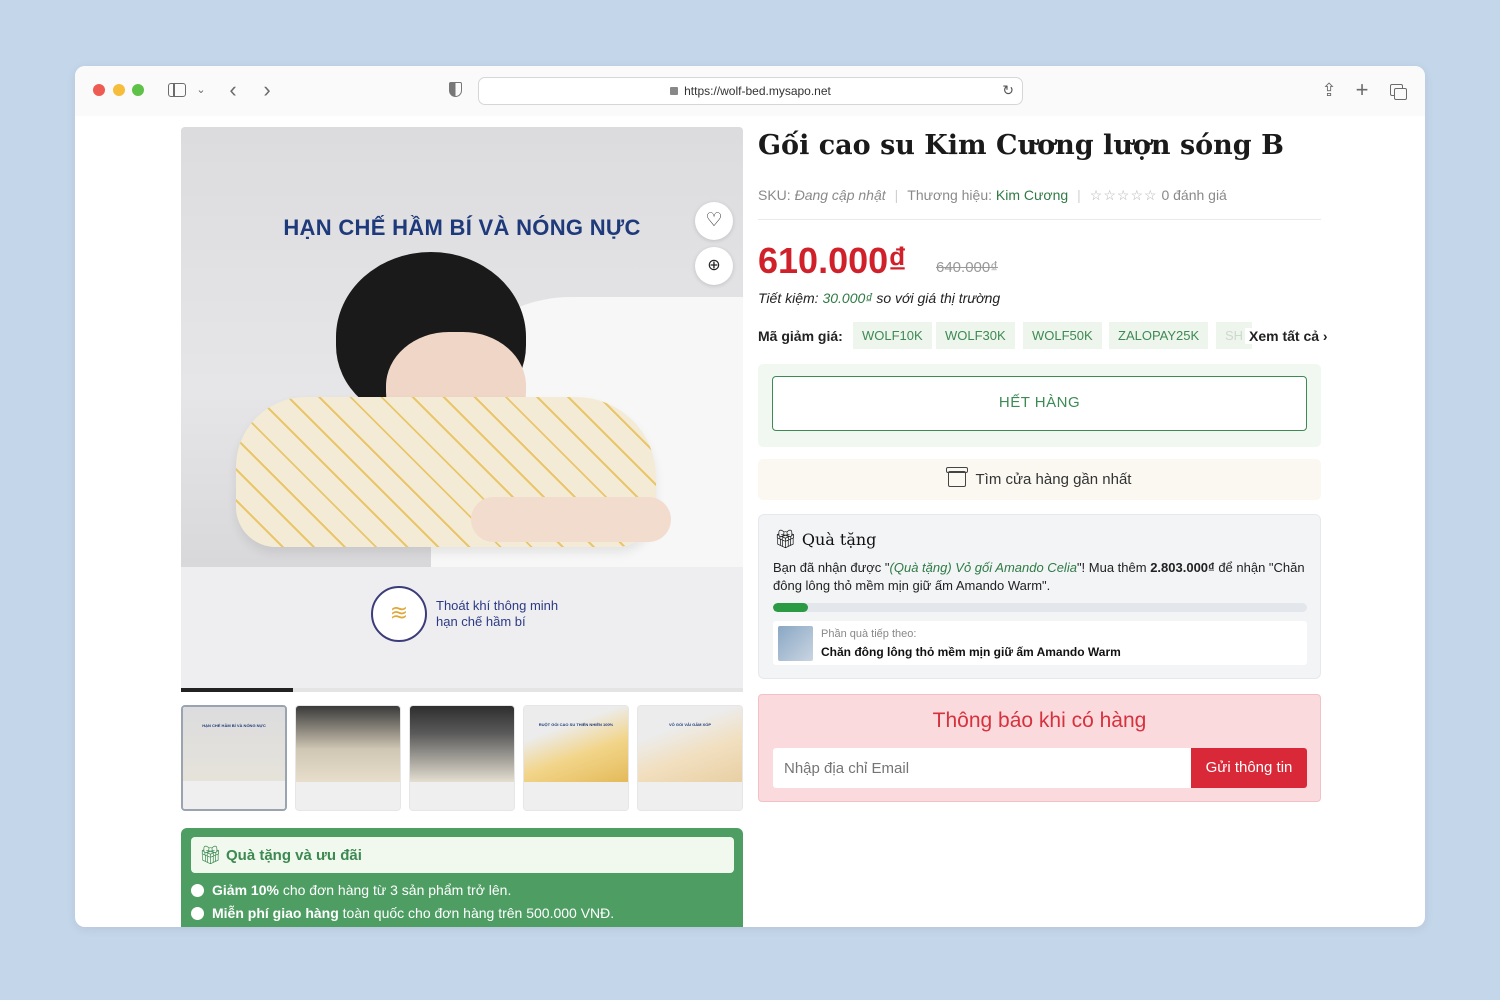  I want to click on forward-icon: ›, so click(267, 90).